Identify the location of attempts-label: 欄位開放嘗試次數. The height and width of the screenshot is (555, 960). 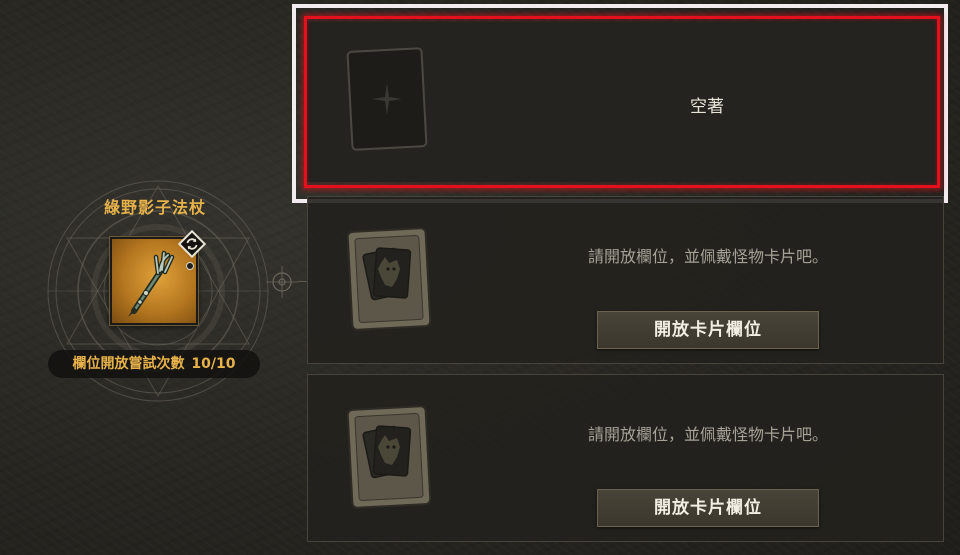
(128, 364).